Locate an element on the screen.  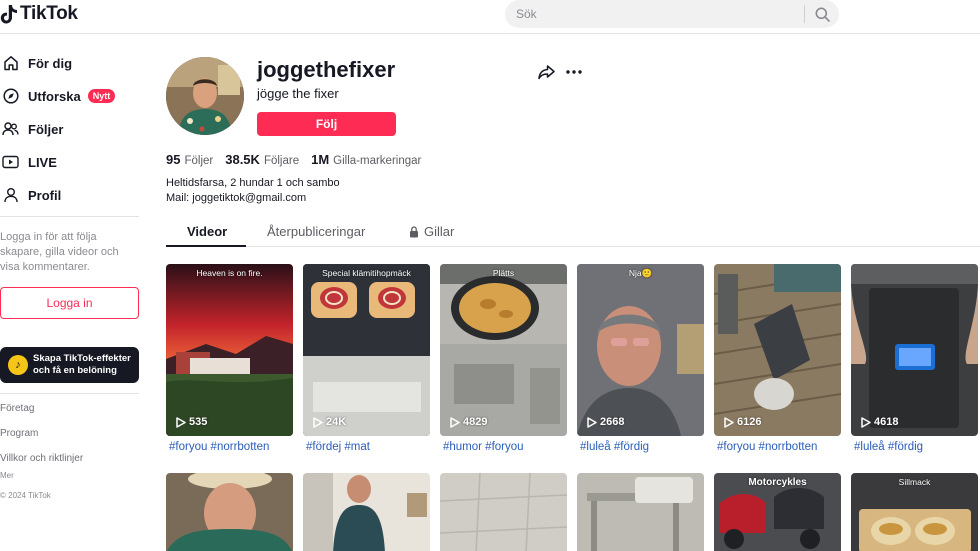
stat-label: Gilla-markeringar is located at coordinates (377, 161).